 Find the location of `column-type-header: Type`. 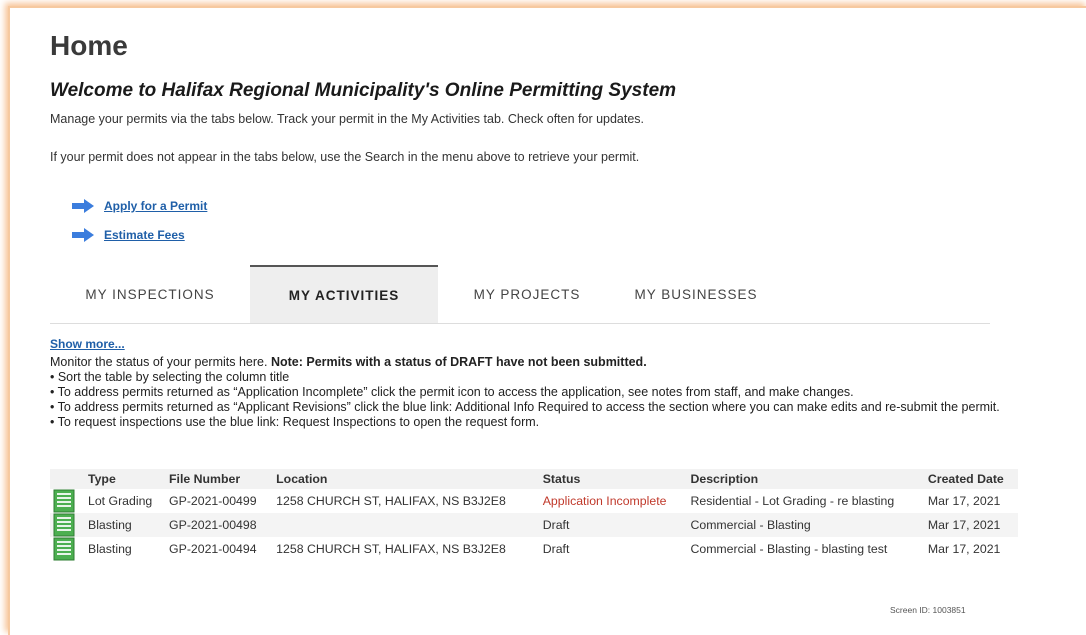

column-type-header: Type is located at coordinates (125, 479).